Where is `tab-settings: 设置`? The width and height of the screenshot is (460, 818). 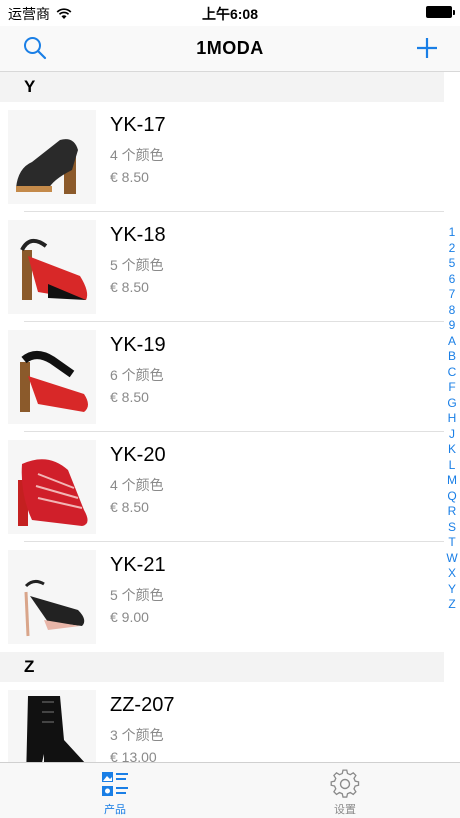 tab-settings: 设置 is located at coordinates (345, 790).